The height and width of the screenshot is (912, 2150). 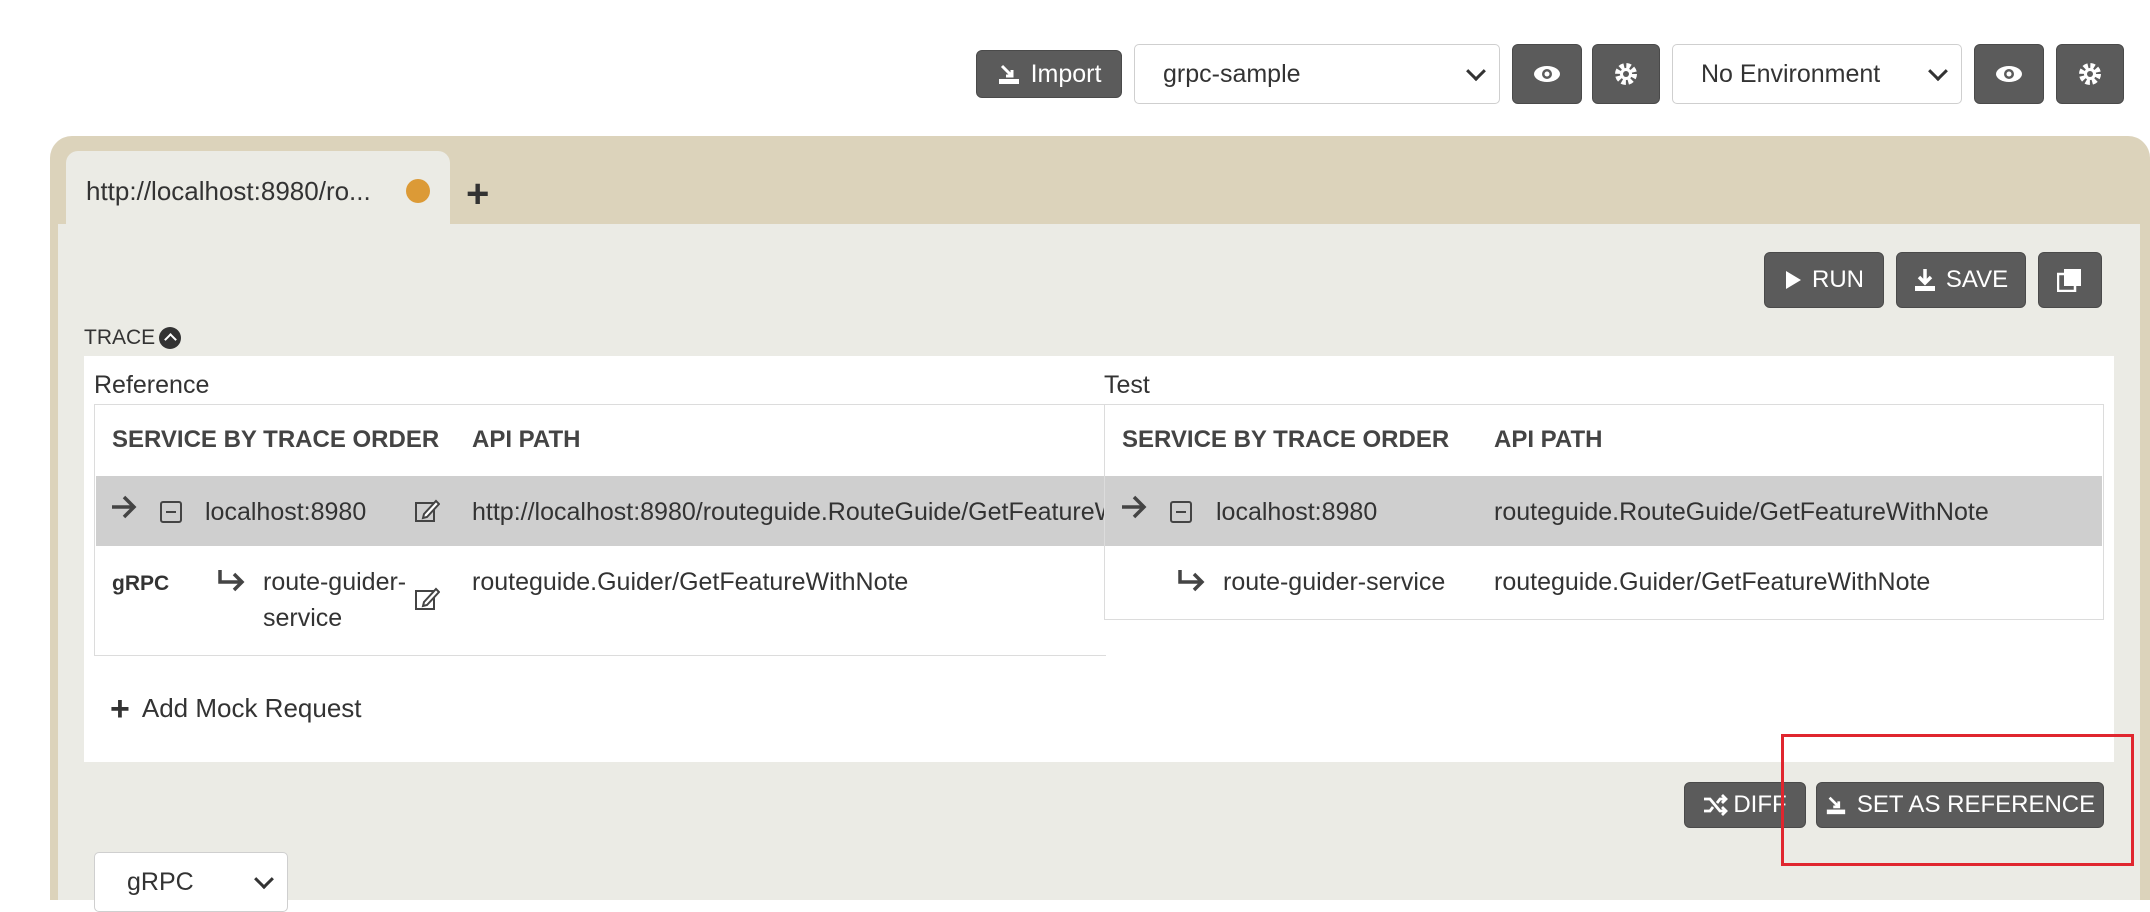 I want to click on duplicate-button, so click(x=2070, y=280).